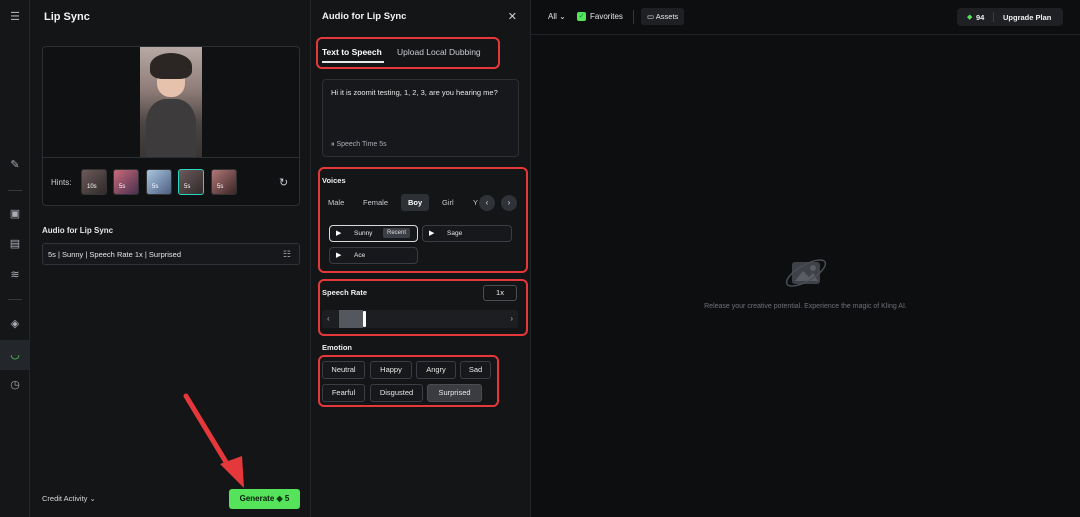  Describe the element at coordinates (651, 16) in the screenshot. I see `folder-icon: ▭` at that location.